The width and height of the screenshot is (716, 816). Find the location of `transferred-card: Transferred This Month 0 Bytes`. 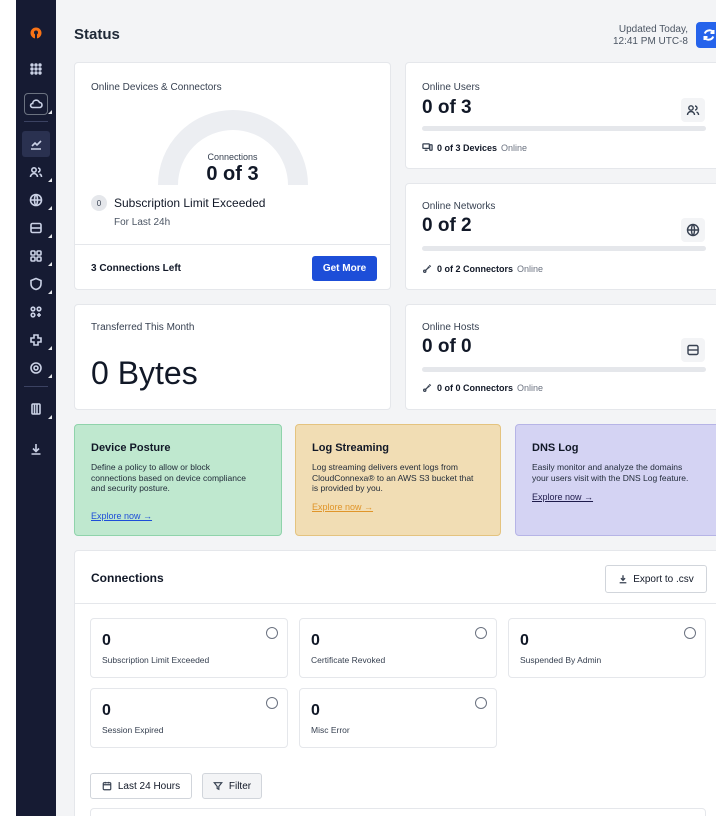

transferred-card: Transferred This Month 0 Bytes is located at coordinates (232, 357).